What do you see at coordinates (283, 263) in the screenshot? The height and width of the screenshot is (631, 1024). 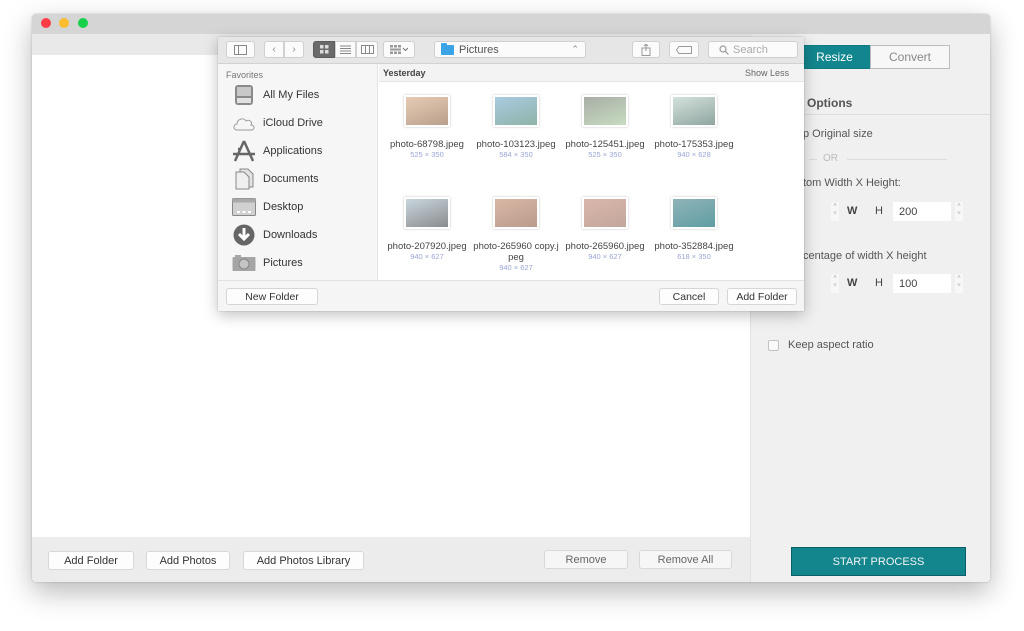 I see `sidebar-item-label: Pictures` at bounding box center [283, 263].